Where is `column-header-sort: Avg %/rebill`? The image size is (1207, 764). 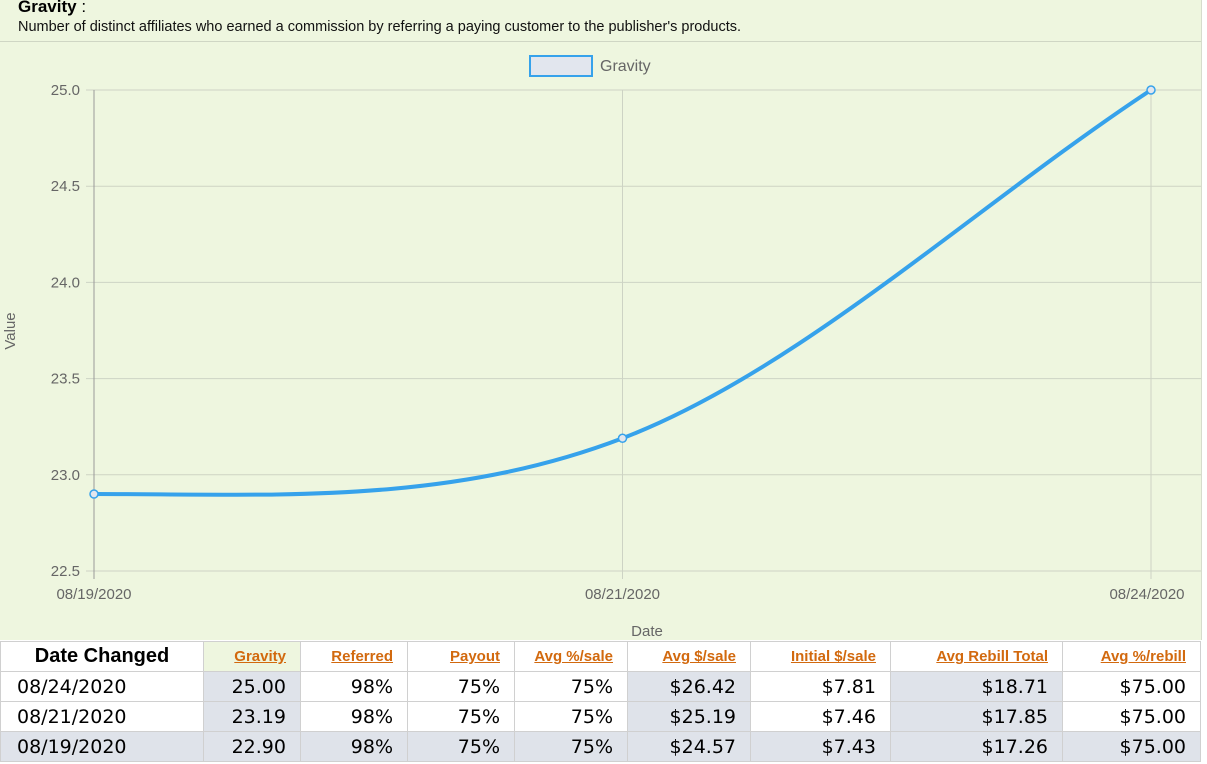 column-header-sort: Avg %/rebill is located at coordinates (1131, 656).